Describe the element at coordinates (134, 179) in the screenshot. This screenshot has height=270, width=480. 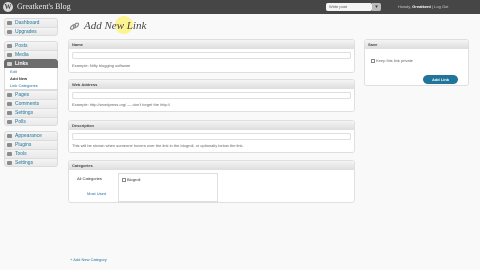
I see `category-label: Blogroll` at that location.